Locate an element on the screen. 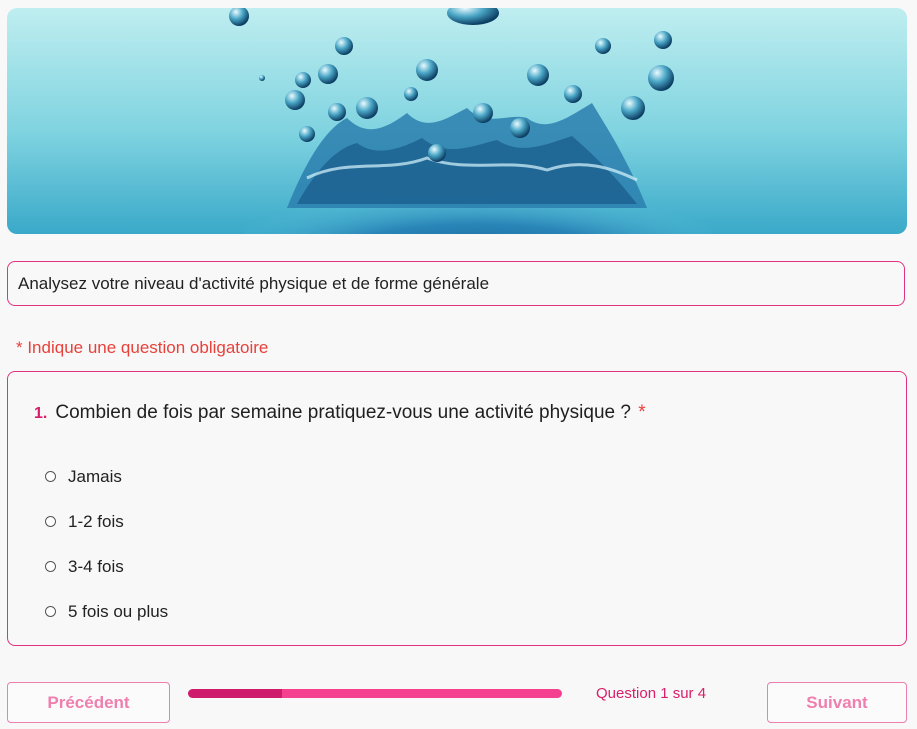  question-number: 1. is located at coordinates (41, 413).